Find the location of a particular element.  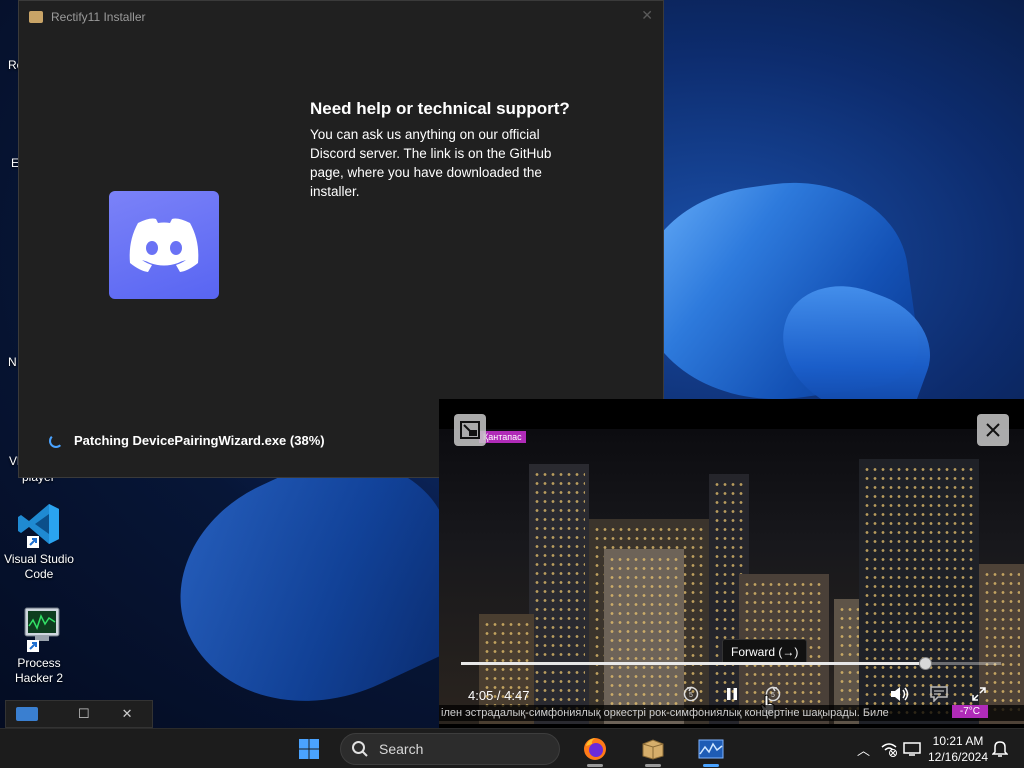

svg-text: 5 is located at coordinates (691, 695).